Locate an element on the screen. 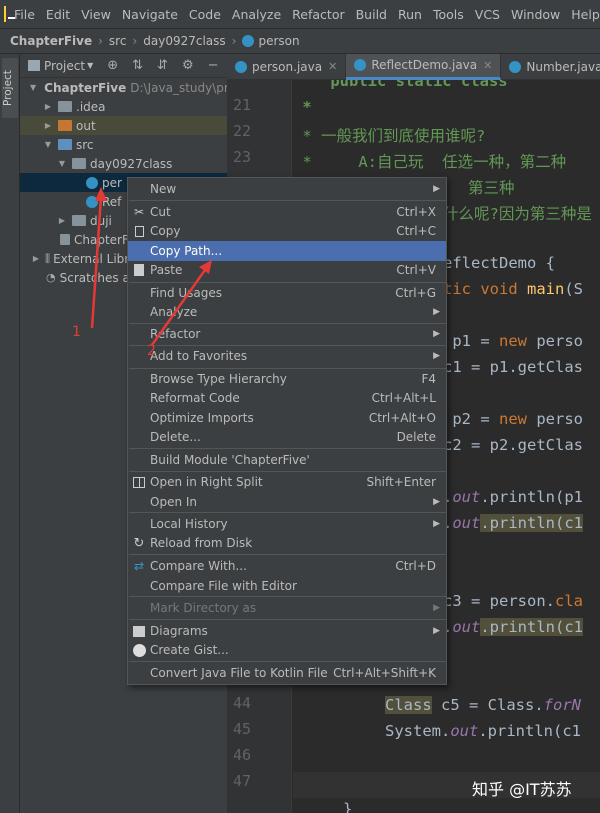 The width and height of the screenshot is (600, 813). arrowhead-1-icon is located at coordinates (101, 194).